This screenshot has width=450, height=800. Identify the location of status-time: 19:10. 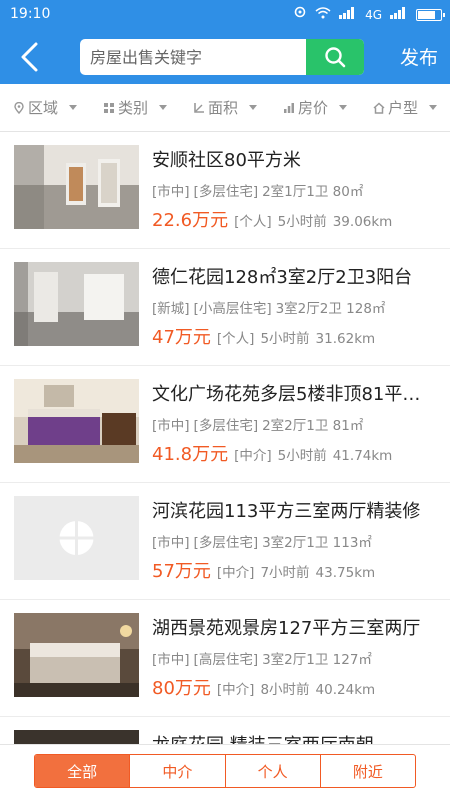
(30, 14).